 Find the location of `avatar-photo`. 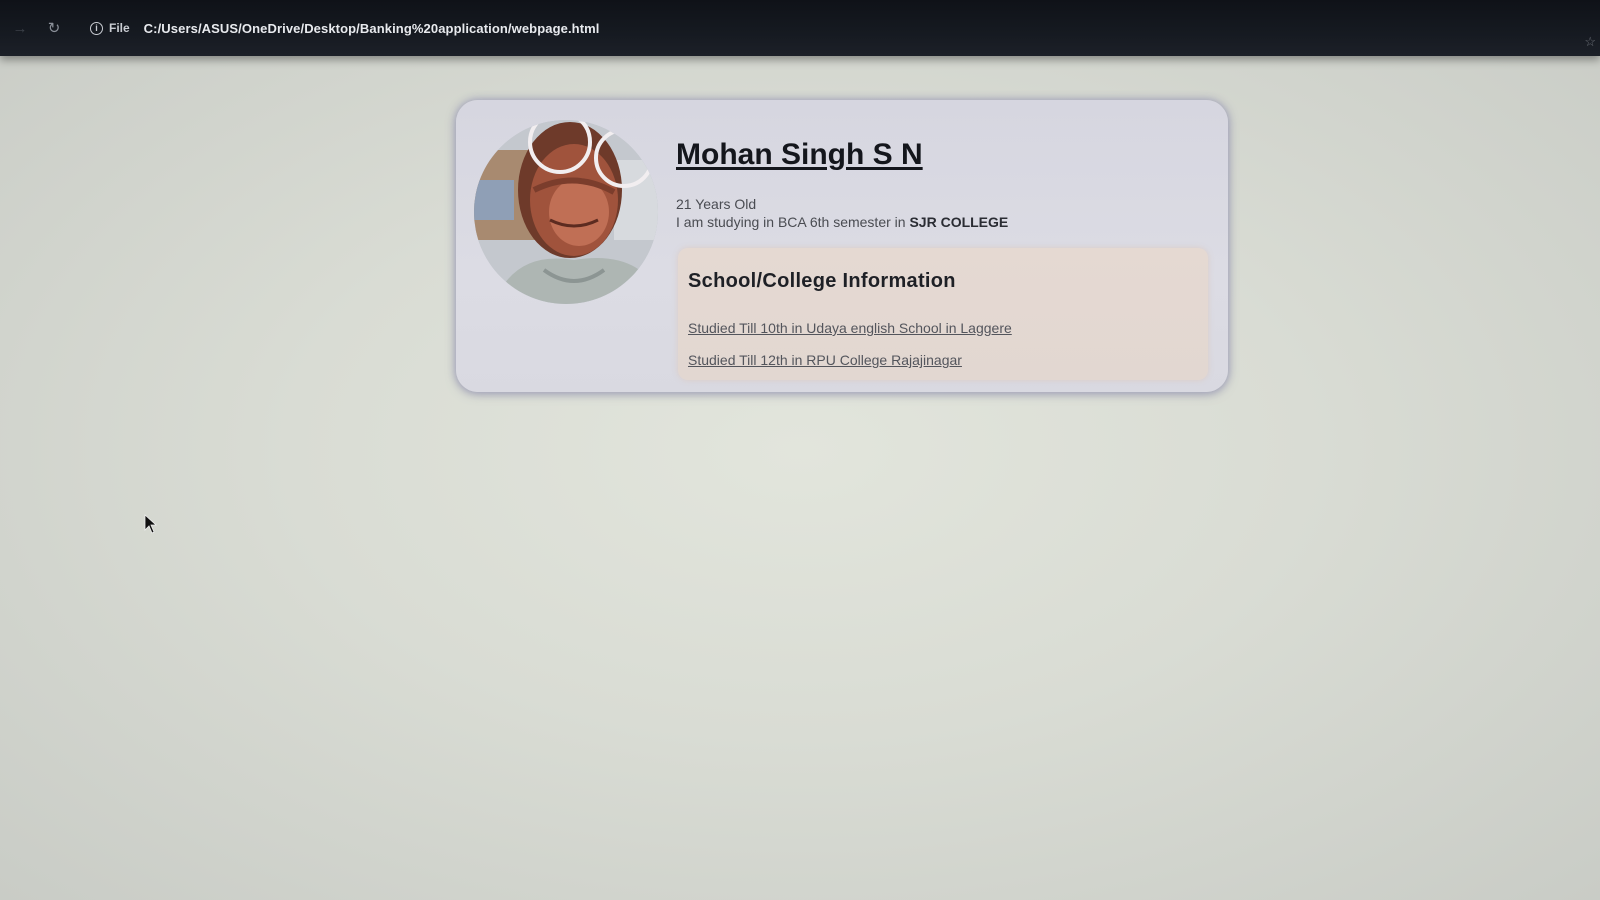

avatar-photo is located at coordinates (566, 212).